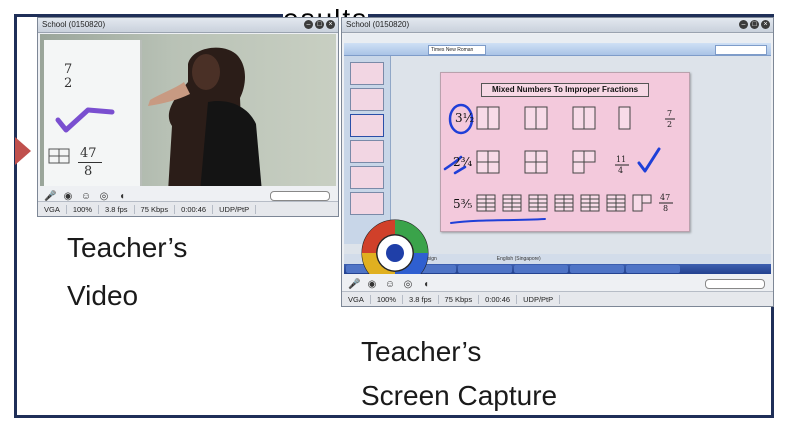 The width and height of the screenshot is (792, 424). What do you see at coordinates (103, 295) in the screenshot?
I see `caption-line: Video` at bounding box center [103, 295].